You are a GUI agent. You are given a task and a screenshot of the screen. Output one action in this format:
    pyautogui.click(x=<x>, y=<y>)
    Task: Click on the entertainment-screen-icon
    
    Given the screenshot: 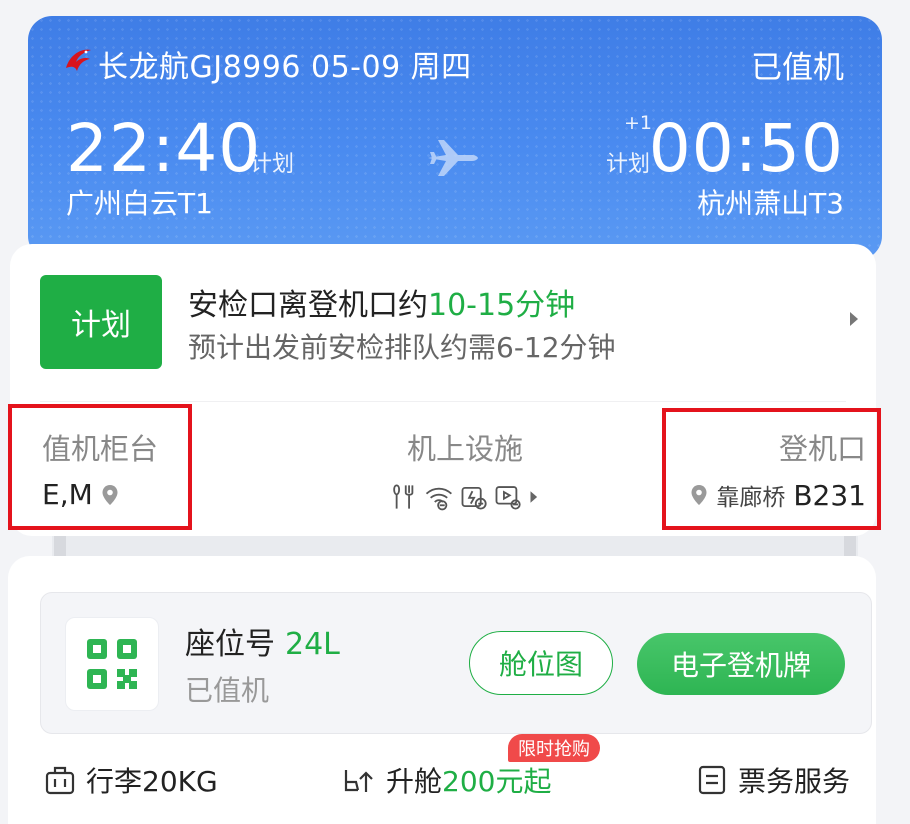 What is the action you would take?
    pyautogui.click(x=508, y=498)
    